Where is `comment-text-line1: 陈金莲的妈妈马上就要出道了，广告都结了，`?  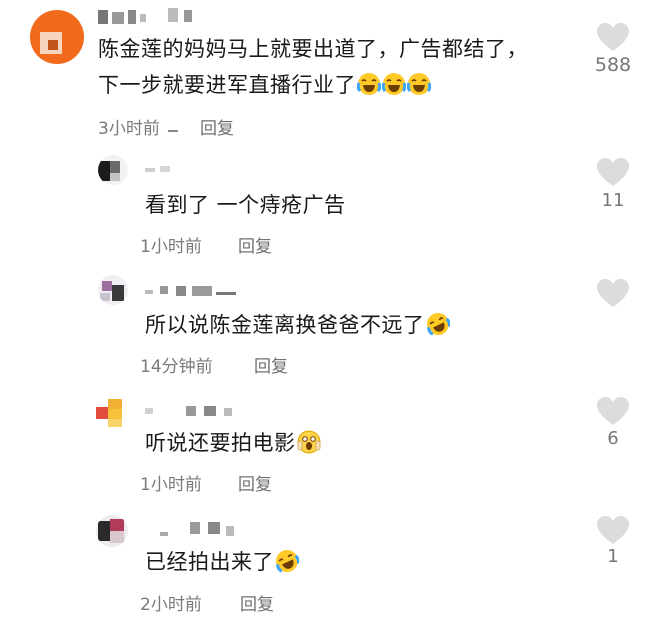
comment-text-line1: 陈金莲的妈妈马上就要出道了，广告都结了， is located at coordinates (313, 49).